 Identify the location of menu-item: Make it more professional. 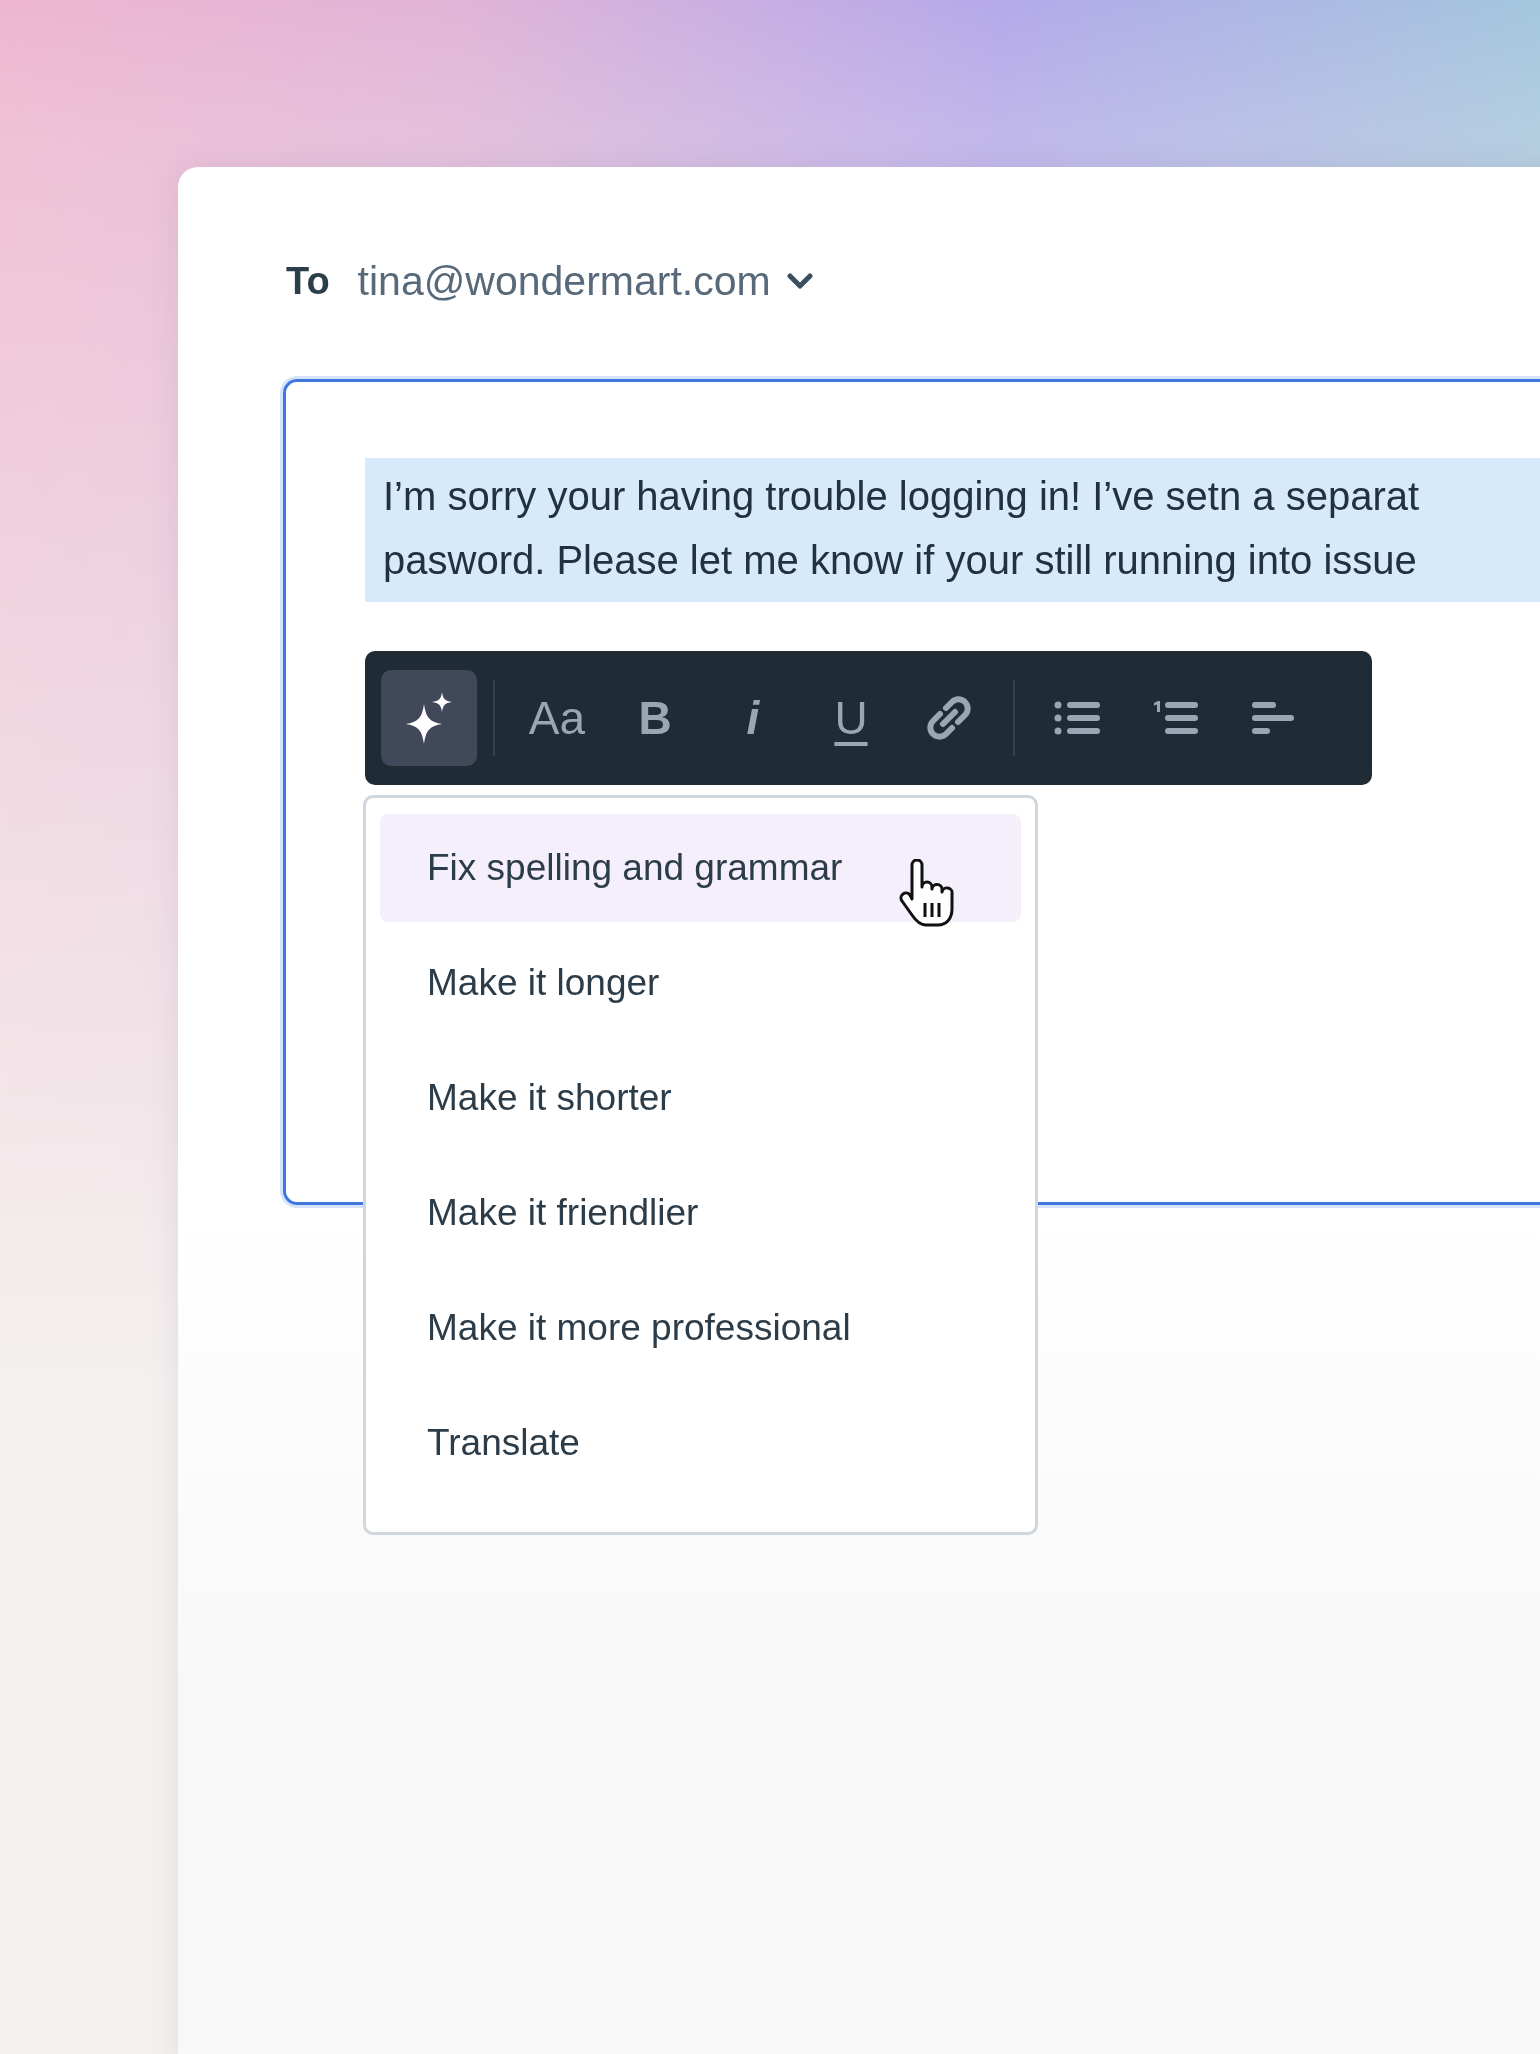
(700, 1328).